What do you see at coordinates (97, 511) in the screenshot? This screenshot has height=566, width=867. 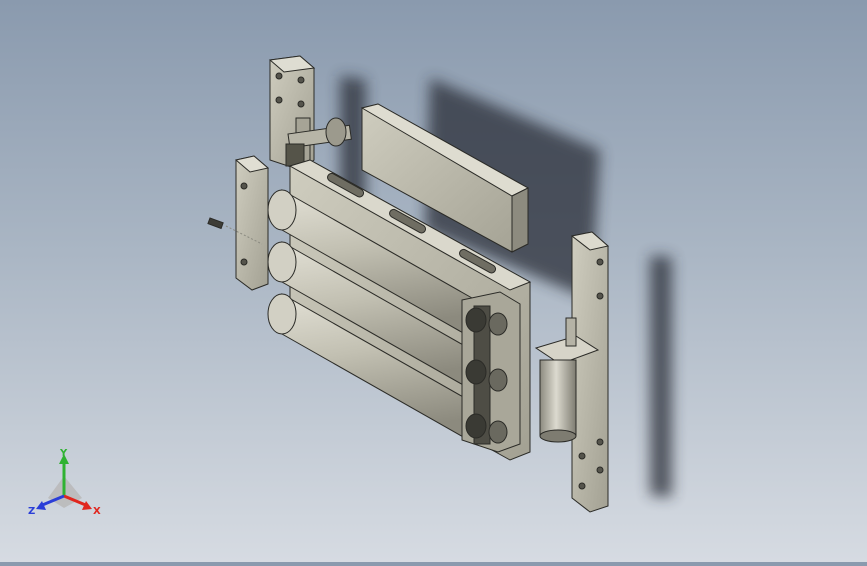 I see `x-axis-label: X` at bounding box center [97, 511].